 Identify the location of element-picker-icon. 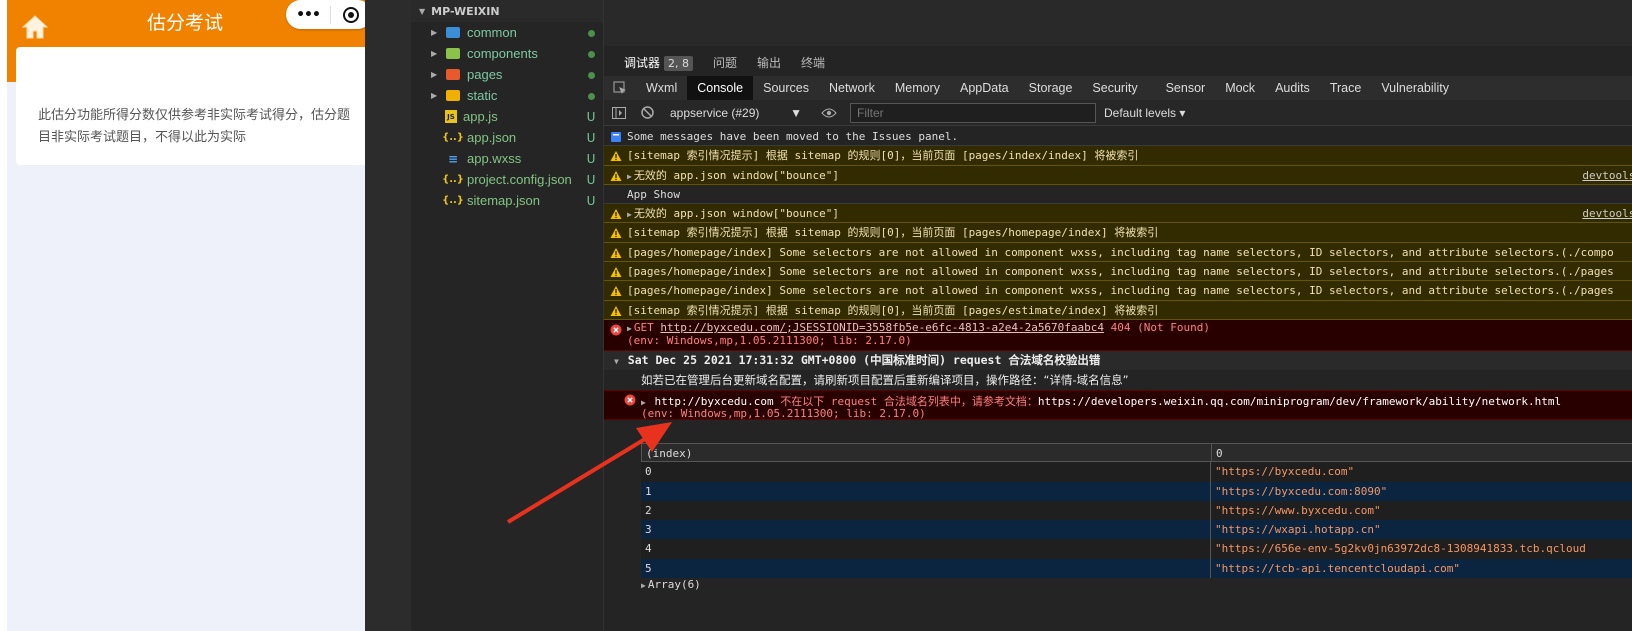
(620, 88).